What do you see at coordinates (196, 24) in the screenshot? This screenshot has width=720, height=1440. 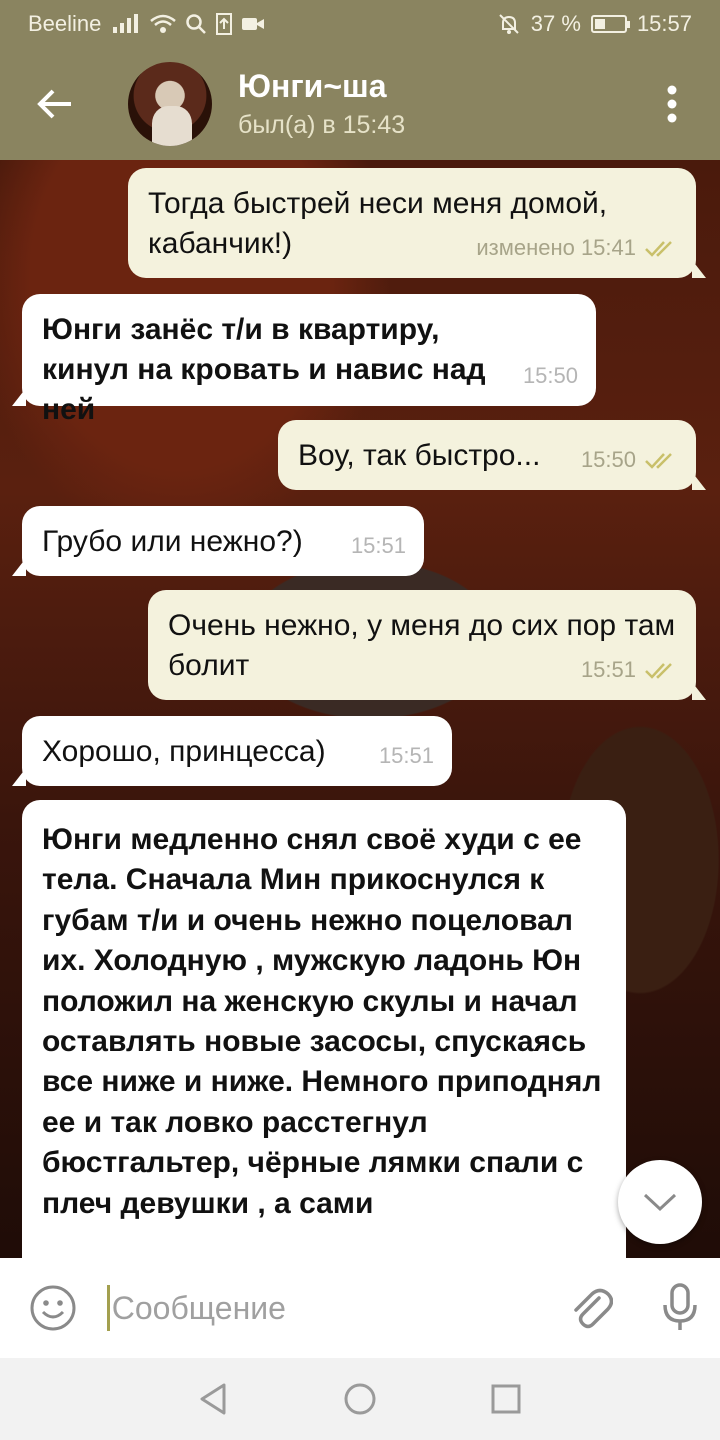 I see `search-icon` at bounding box center [196, 24].